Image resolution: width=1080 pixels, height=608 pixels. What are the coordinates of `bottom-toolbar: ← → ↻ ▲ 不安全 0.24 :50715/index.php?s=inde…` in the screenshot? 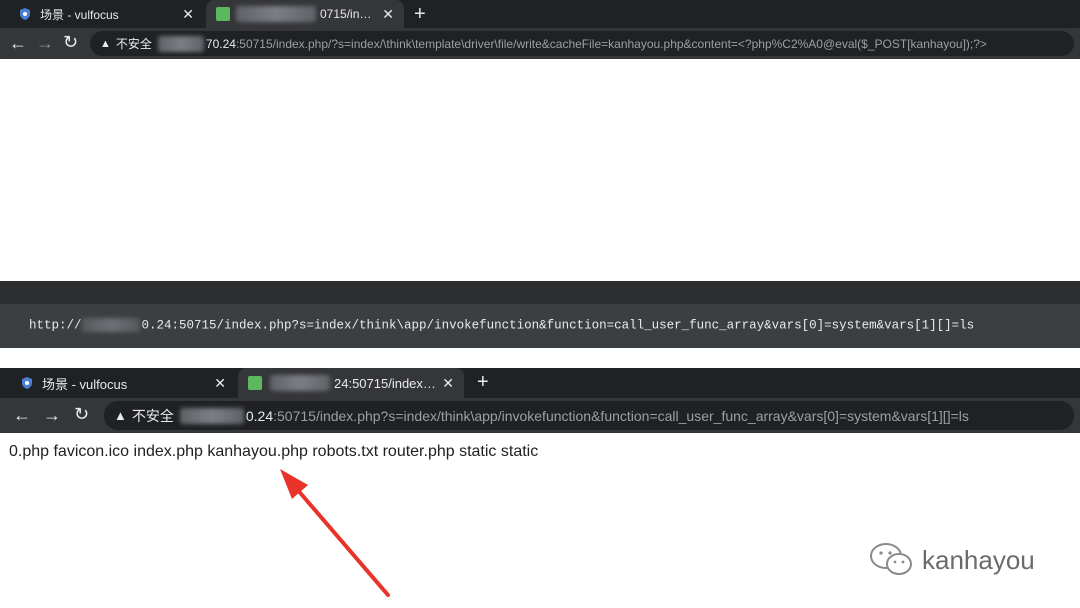 It's located at (540, 415).